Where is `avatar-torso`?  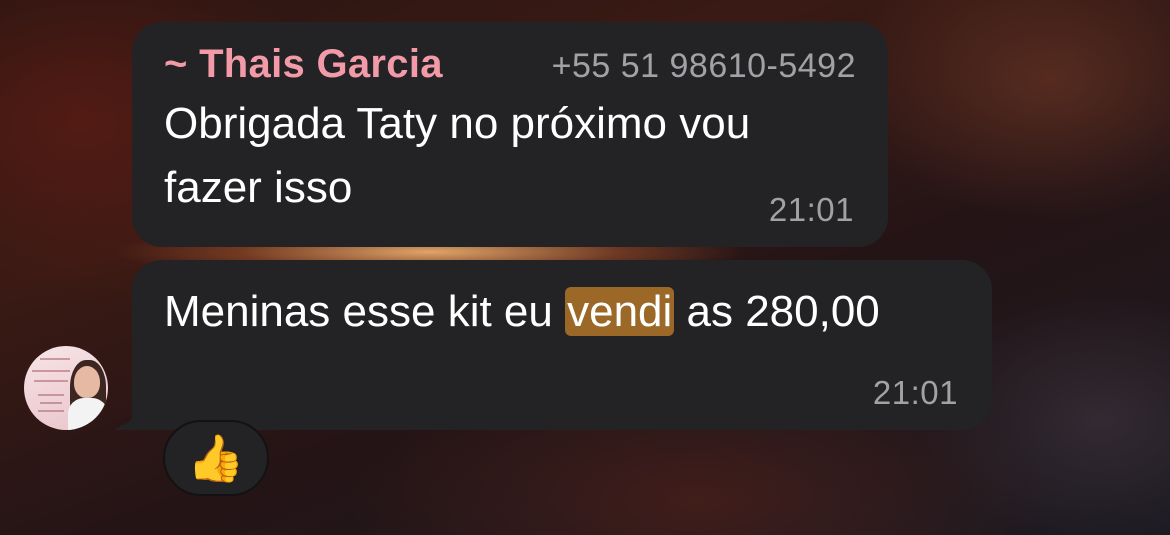
avatar-torso is located at coordinates (88, 414).